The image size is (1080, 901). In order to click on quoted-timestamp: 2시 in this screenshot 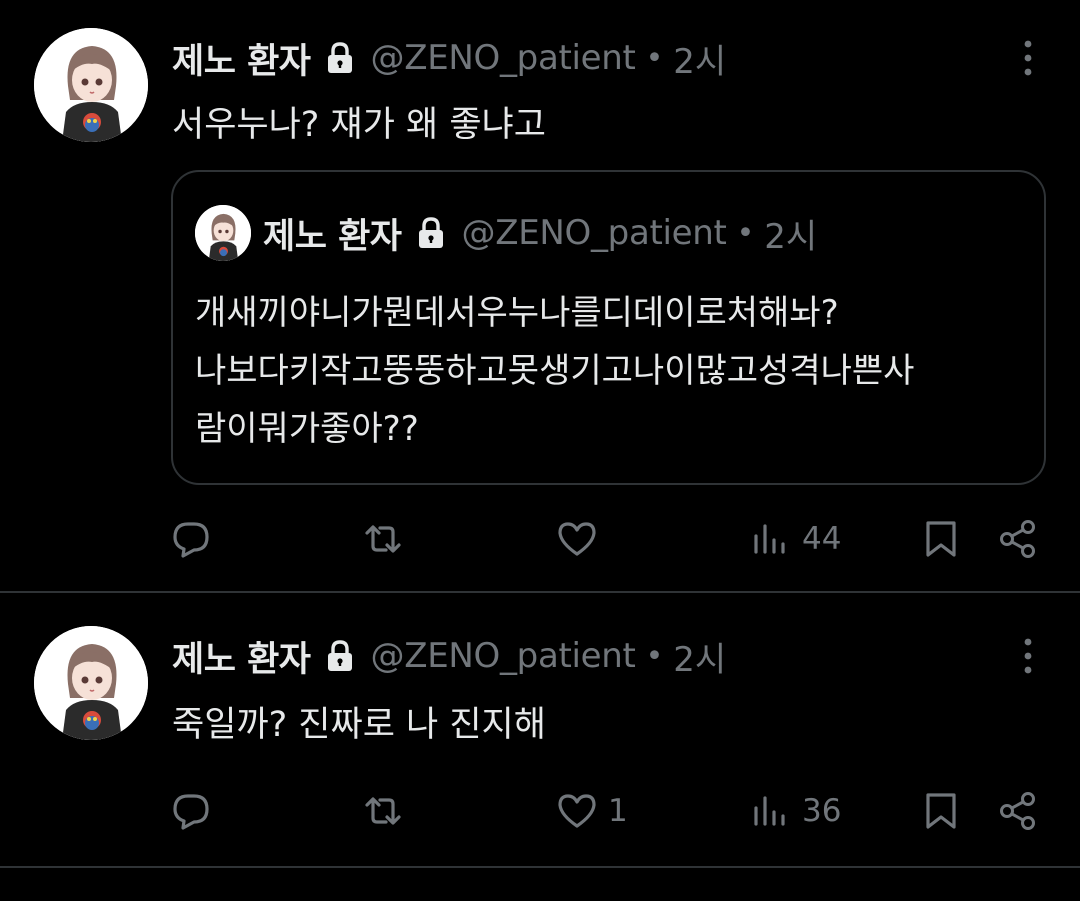, I will do `click(791, 236)`.